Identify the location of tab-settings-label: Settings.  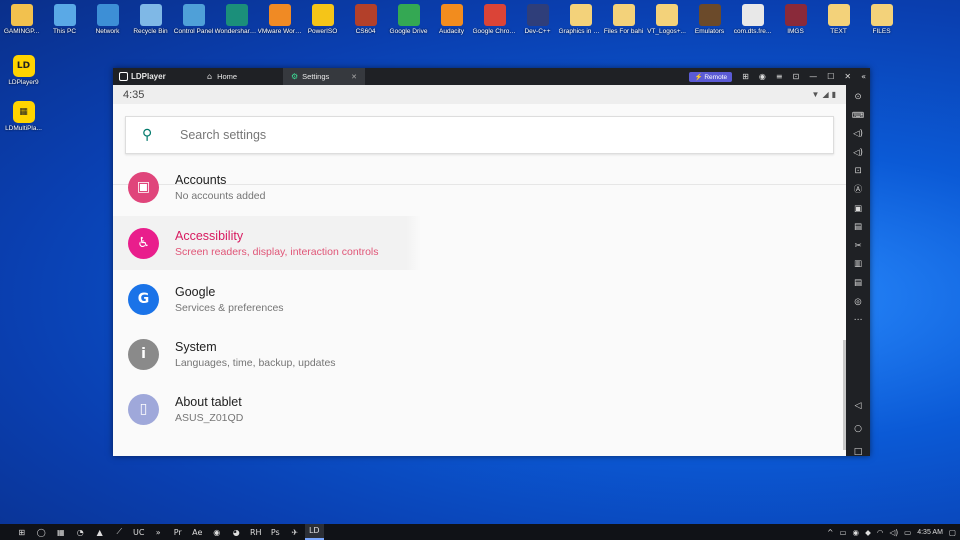
(316, 76).